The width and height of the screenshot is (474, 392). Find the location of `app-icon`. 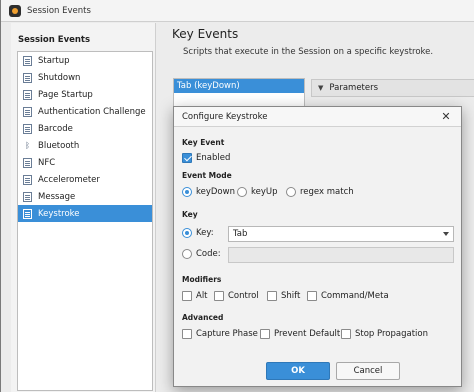

app-icon is located at coordinates (15, 10).